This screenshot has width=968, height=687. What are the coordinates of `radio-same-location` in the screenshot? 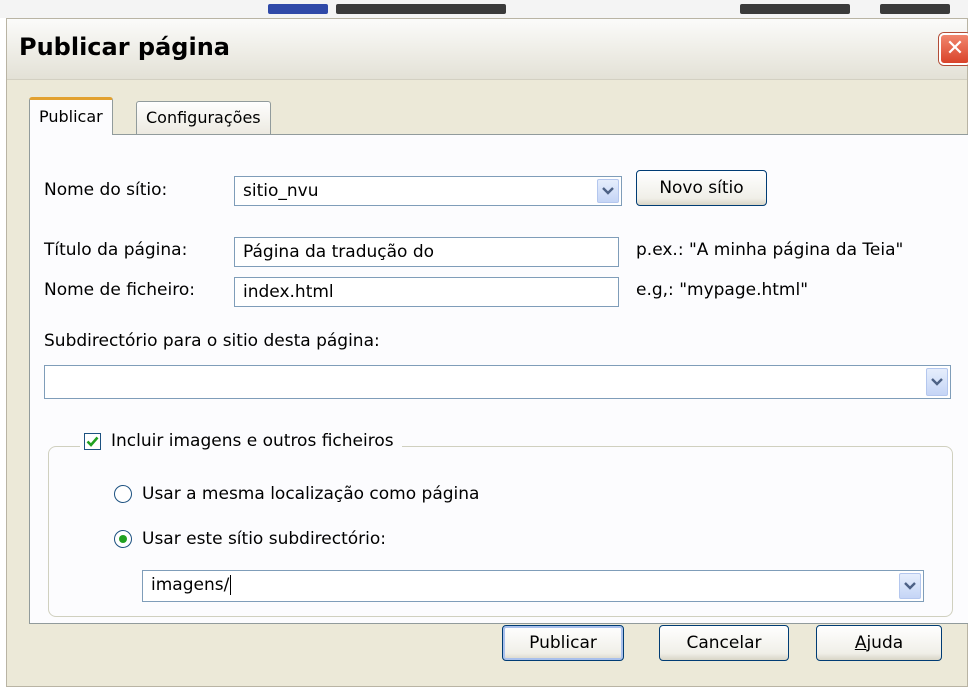 It's located at (123, 494).